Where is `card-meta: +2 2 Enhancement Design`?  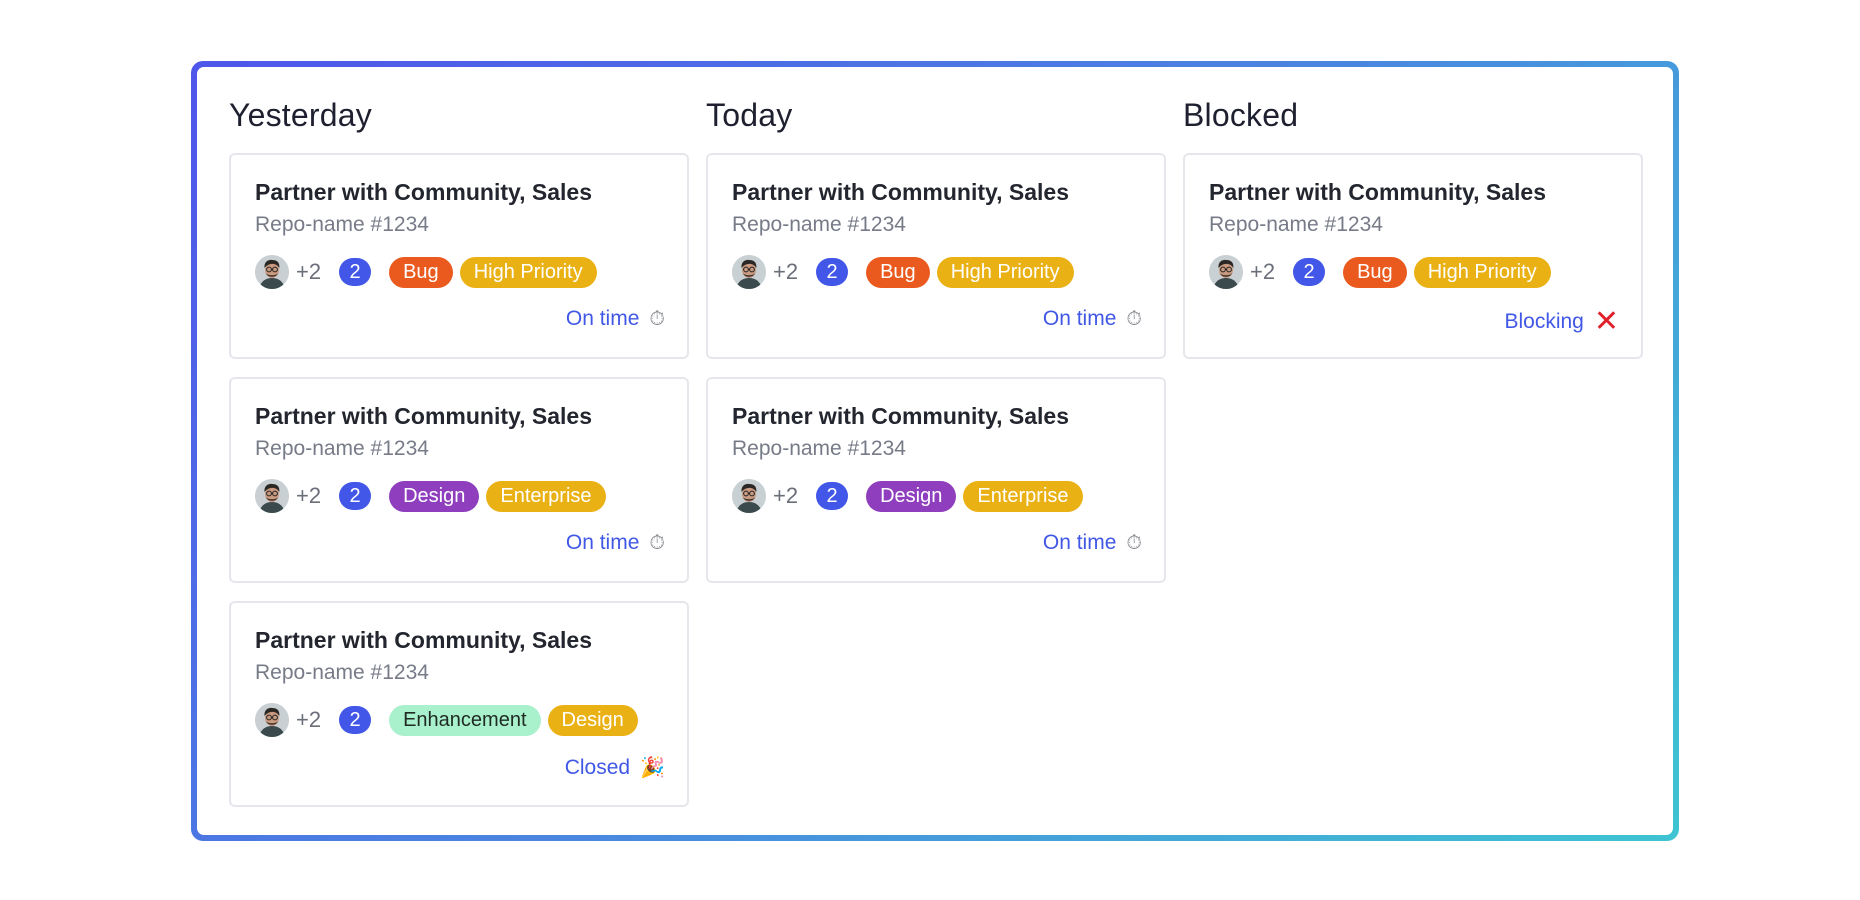 card-meta: +2 2 Enhancement Design is located at coordinates (446, 720).